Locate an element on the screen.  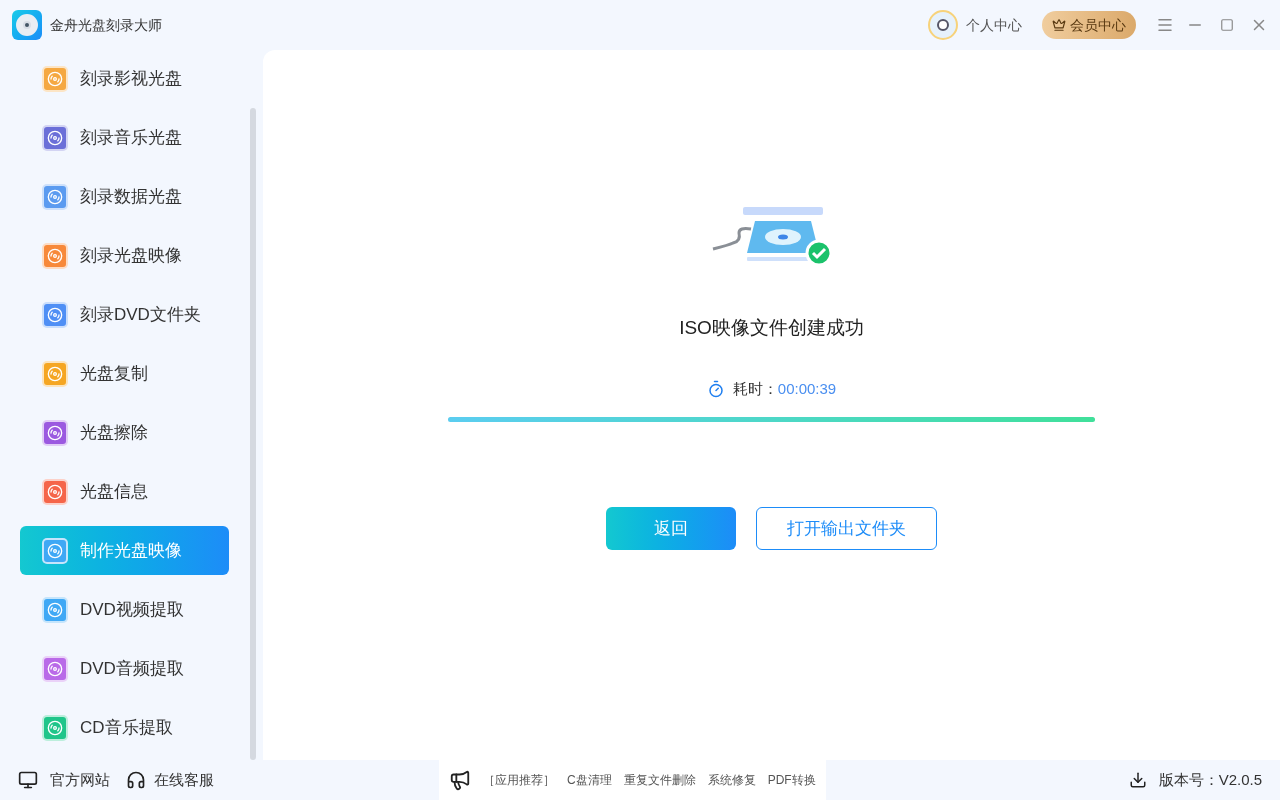
recommend-link: C盘清理 is located at coordinates (589, 780).